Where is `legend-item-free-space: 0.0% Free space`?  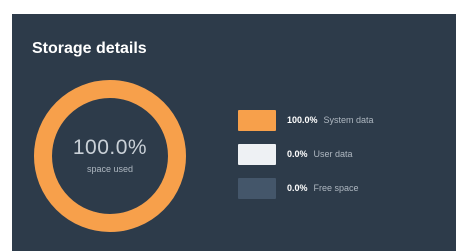
legend-item-free-space: 0.0% Free space is located at coordinates (306, 188).